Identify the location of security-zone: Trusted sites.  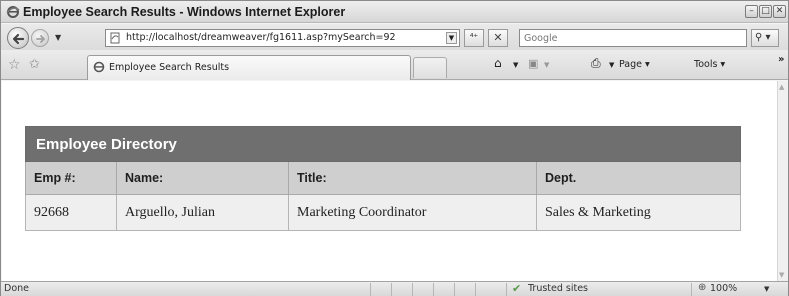
(558, 288).